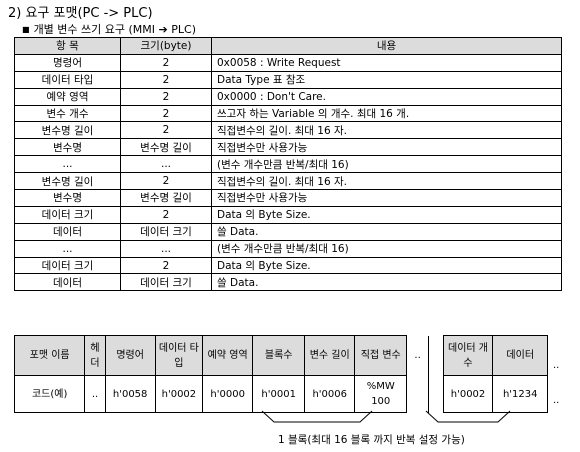 The width and height of the screenshot is (580, 452). What do you see at coordinates (371, 440) in the screenshot?
I see `block-note: 1 블록(최대 16 블록 까지 반복 설정 가능)` at bounding box center [371, 440].